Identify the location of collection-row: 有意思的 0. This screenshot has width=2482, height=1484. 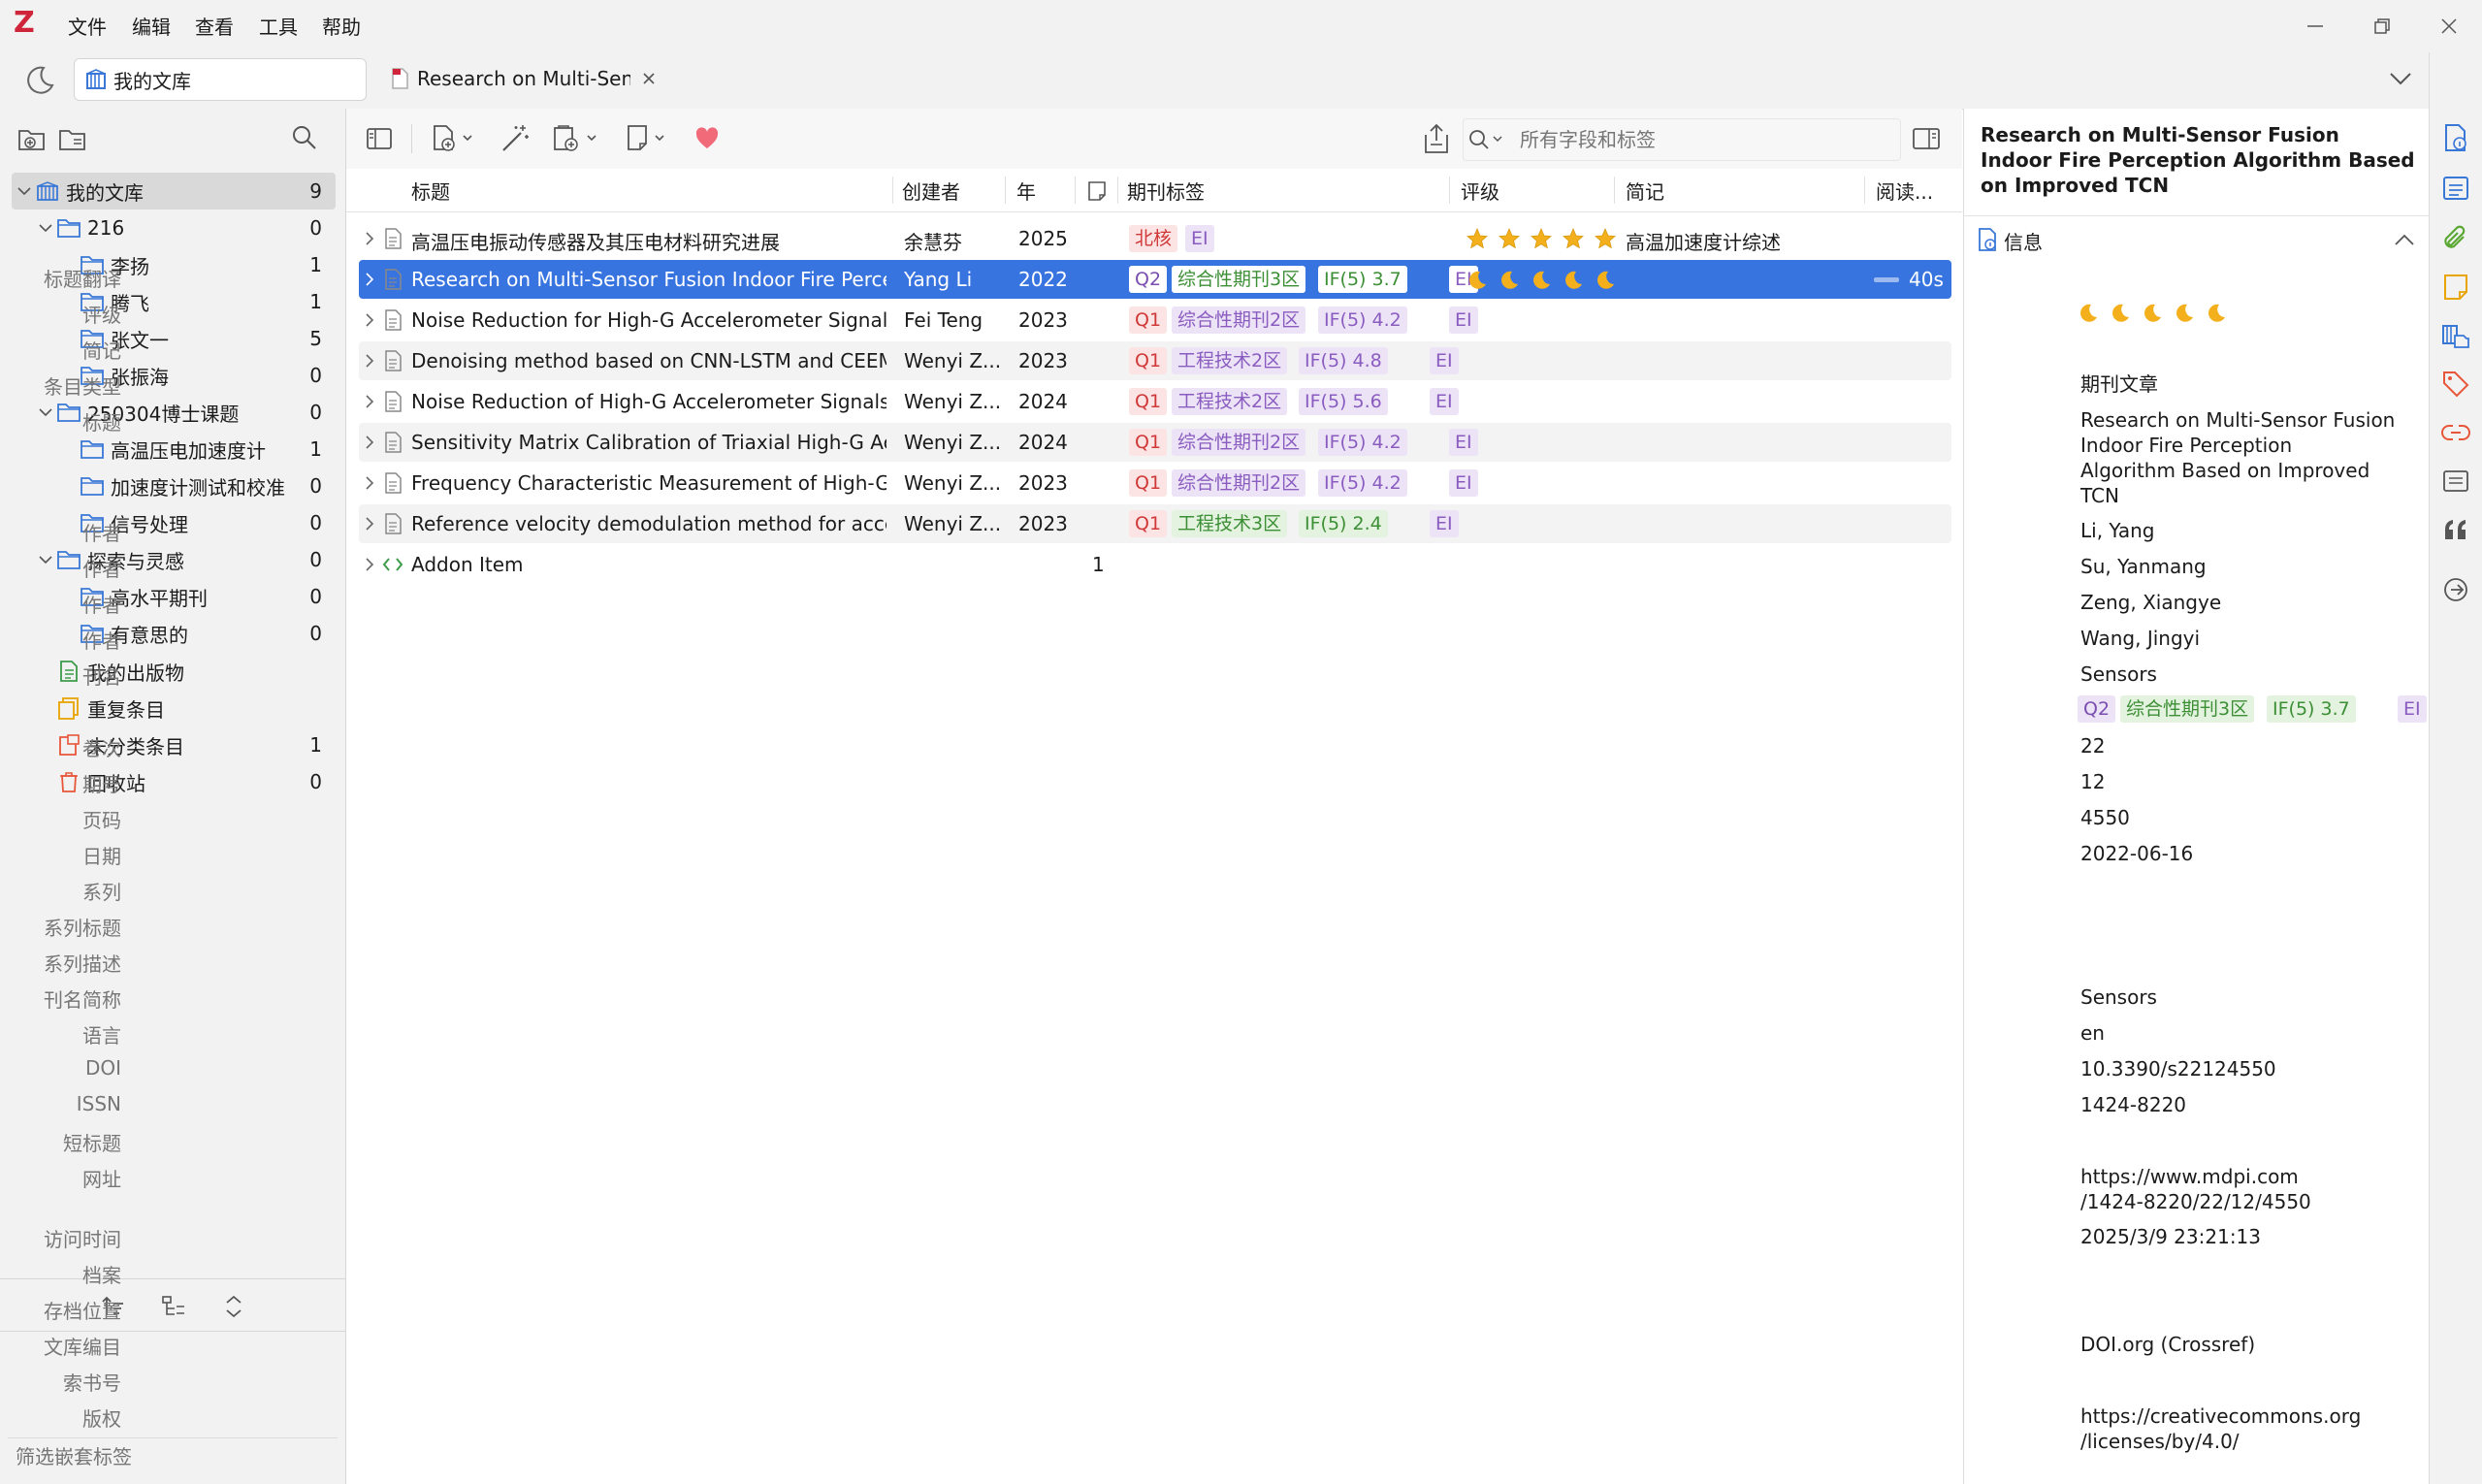
(174, 634).